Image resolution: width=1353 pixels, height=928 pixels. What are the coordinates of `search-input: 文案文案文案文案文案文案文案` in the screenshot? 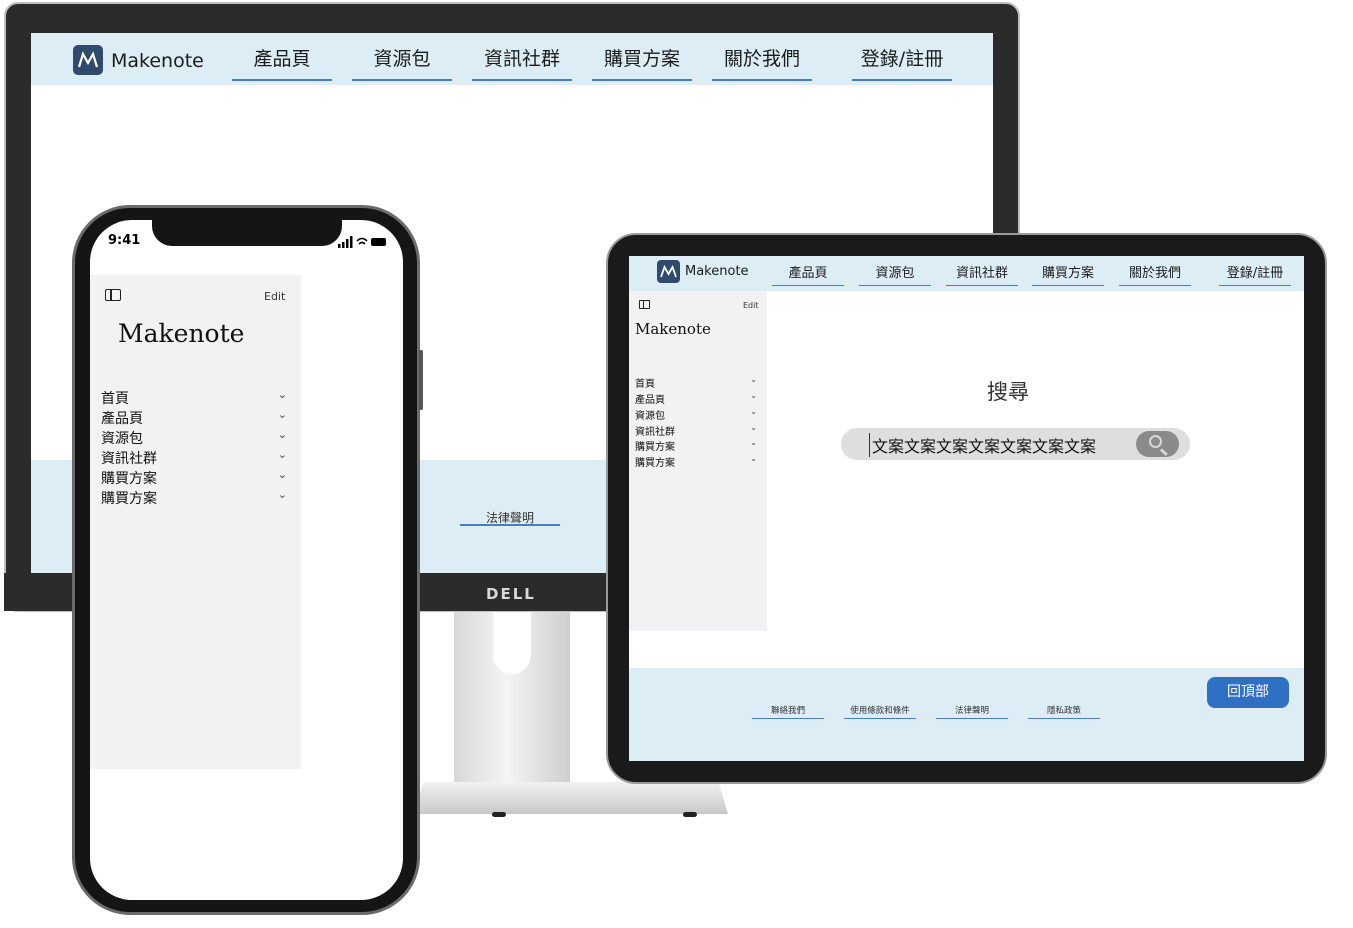 It's located at (982, 445).